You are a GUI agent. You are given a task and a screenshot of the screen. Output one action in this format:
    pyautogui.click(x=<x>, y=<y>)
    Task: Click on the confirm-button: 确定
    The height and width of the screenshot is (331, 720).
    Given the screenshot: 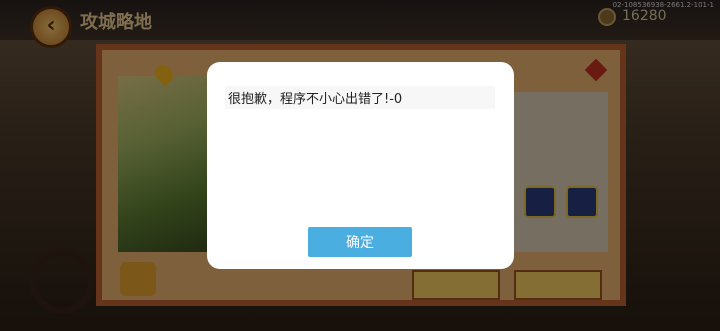 What is the action you would take?
    pyautogui.click(x=360, y=242)
    